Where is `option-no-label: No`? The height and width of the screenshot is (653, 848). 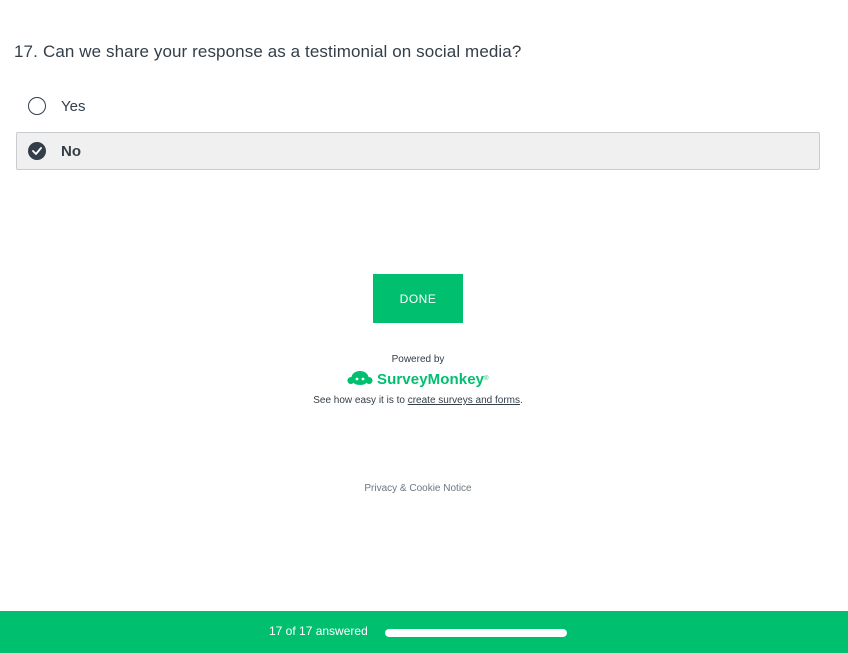 option-no-label: No is located at coordinates (71, 151).